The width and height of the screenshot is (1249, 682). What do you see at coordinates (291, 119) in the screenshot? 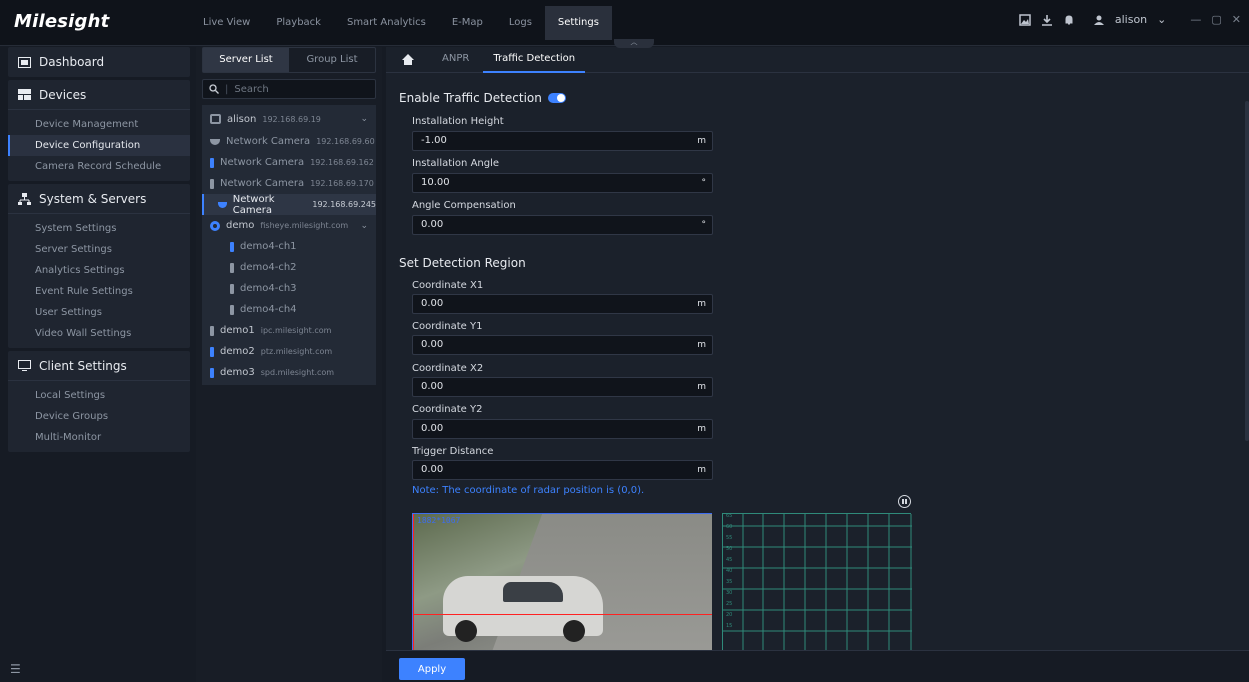
I see `tree-node-ip: 192.168.69.19` at bounding box center [291, 119].